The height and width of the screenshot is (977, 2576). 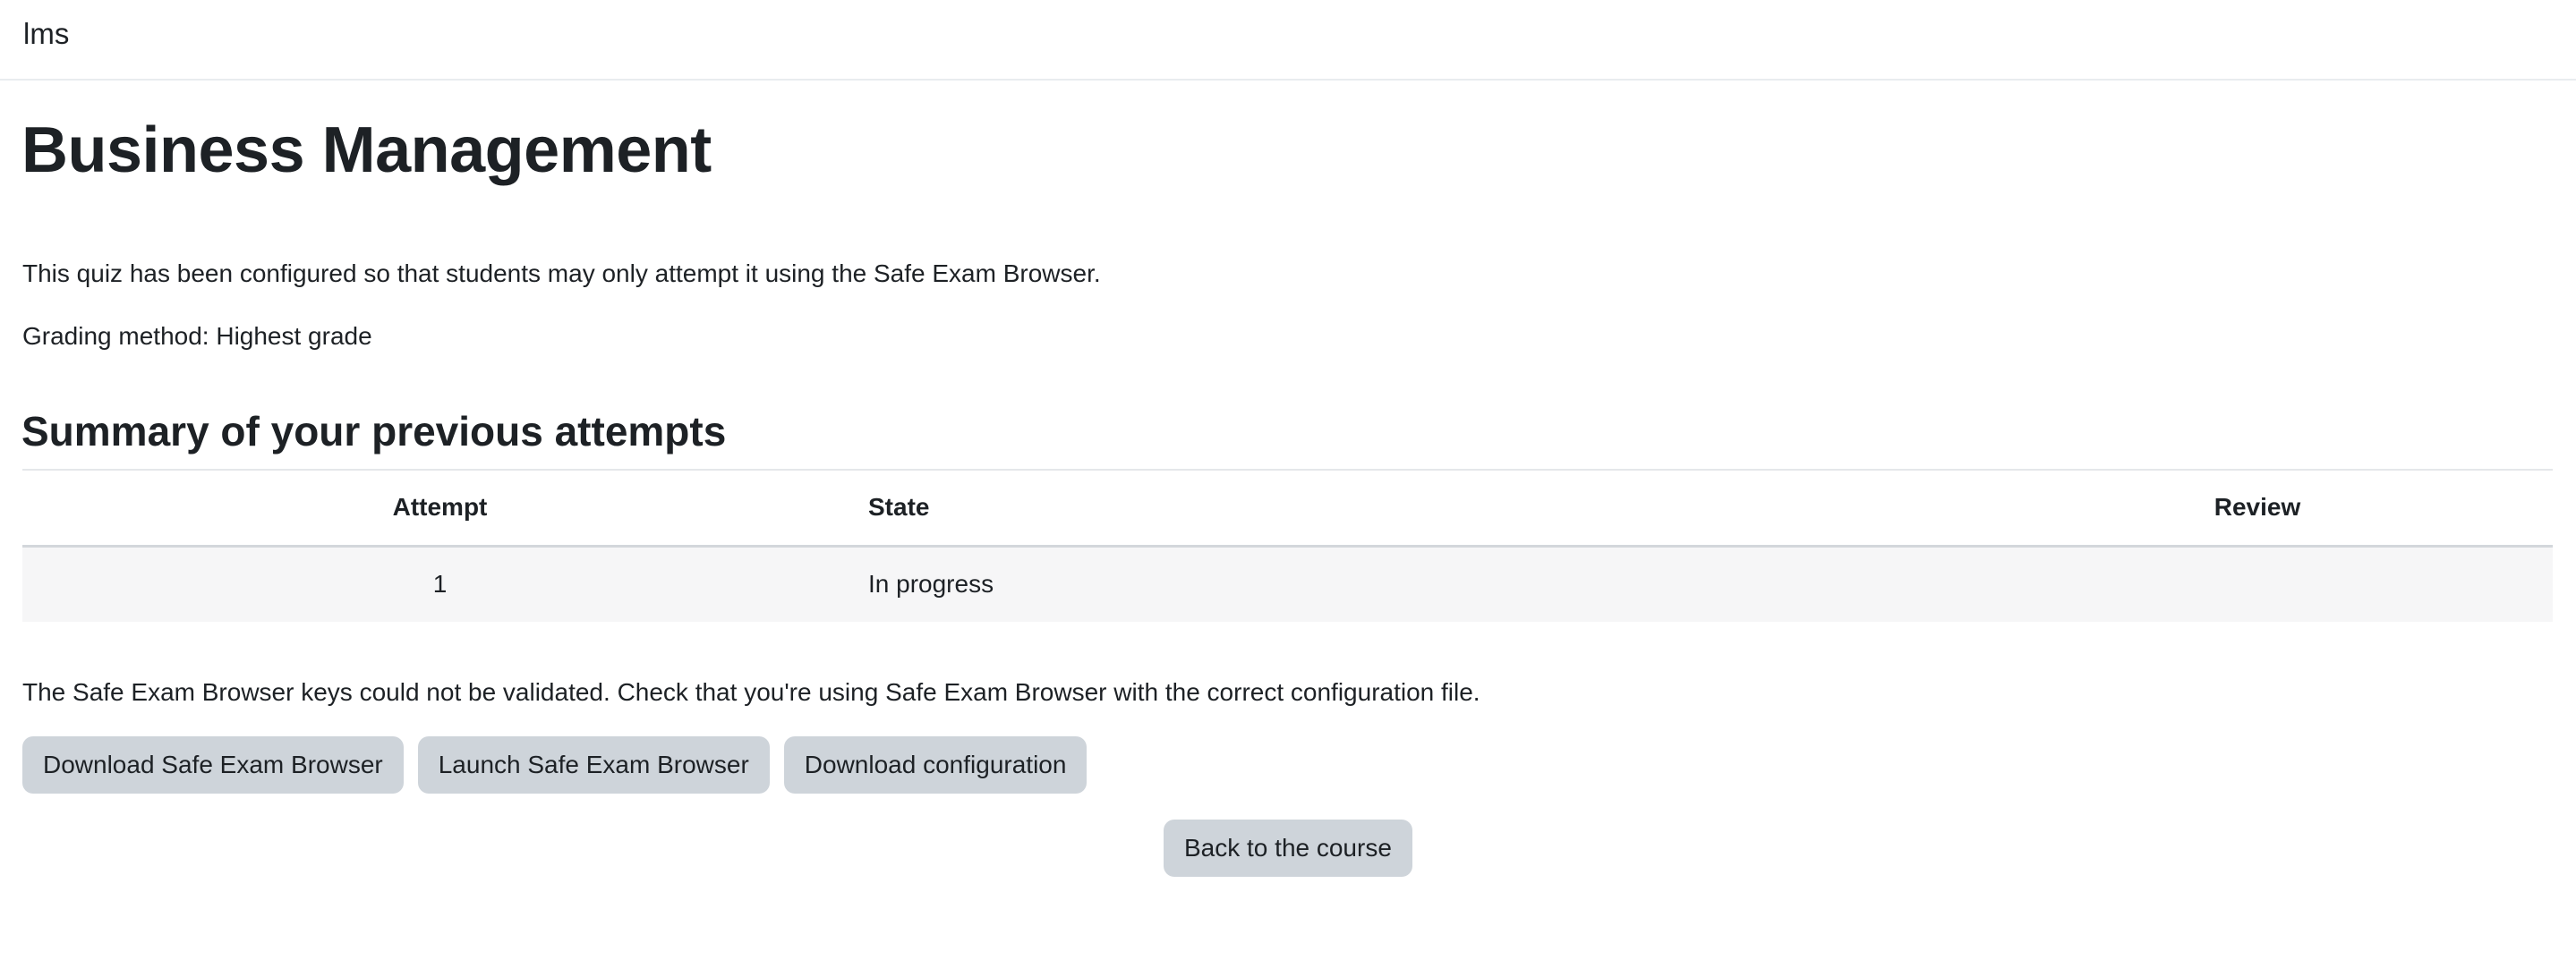 What do you see at coordinates (593, 765) in the screenshot?
I see `launch-seb-button: Launch Safe Exam Browser` at bounding box center [593, 765].